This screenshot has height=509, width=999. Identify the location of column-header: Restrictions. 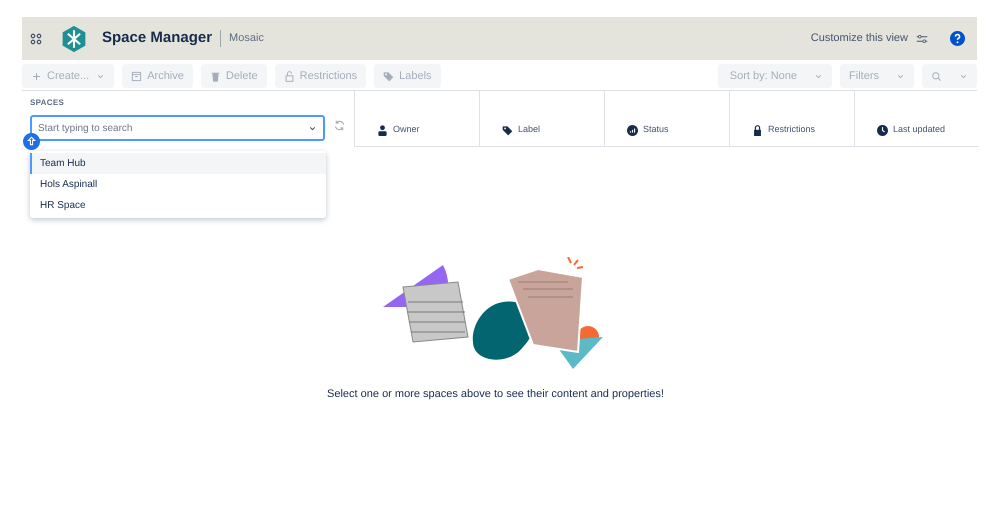
(792, 129).